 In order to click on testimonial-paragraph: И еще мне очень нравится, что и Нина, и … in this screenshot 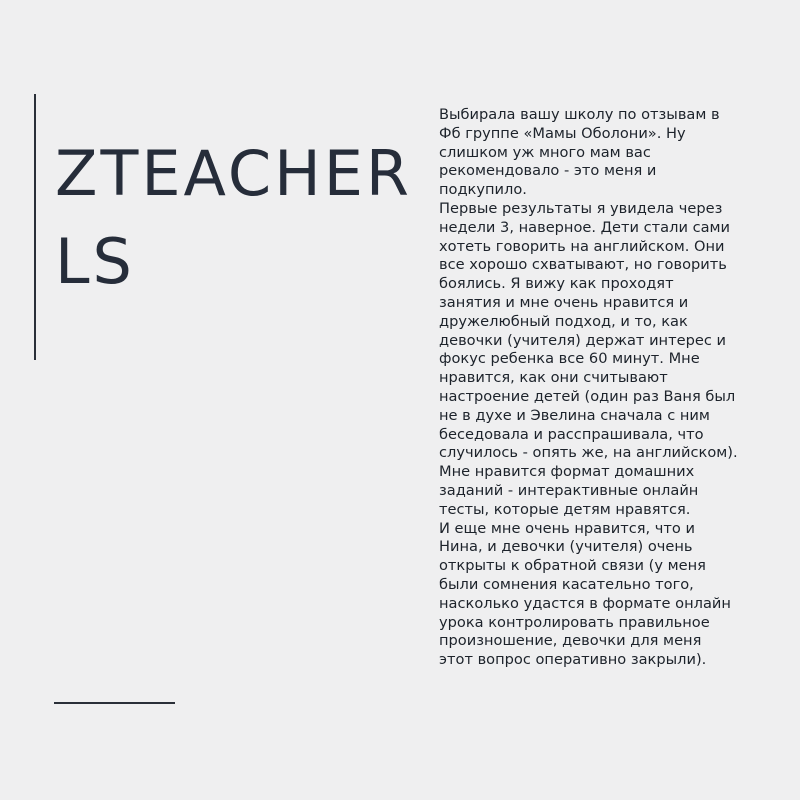, I will do `click(585, 594)`.